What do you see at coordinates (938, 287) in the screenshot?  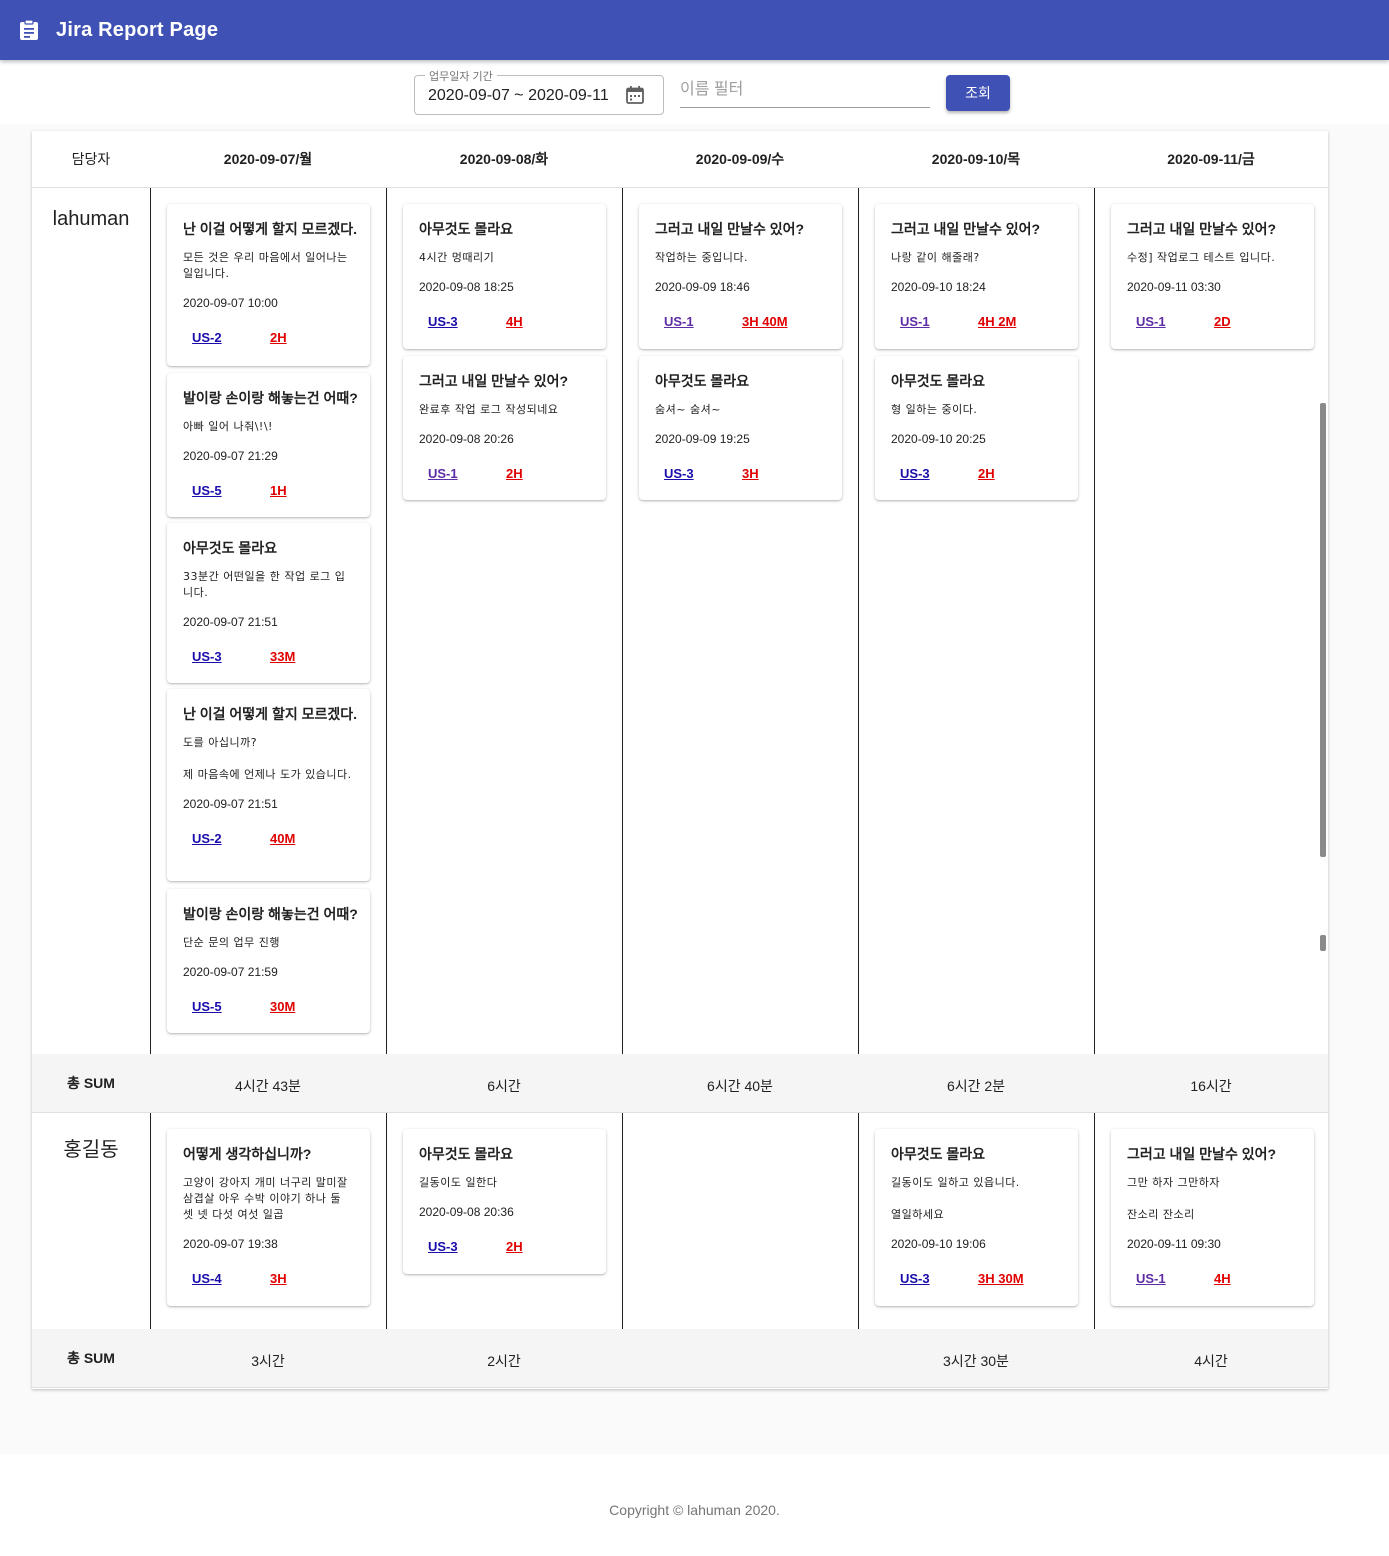 I see `card-datetime: 2020-09-10 18:24` at bounding box center [938, 287].